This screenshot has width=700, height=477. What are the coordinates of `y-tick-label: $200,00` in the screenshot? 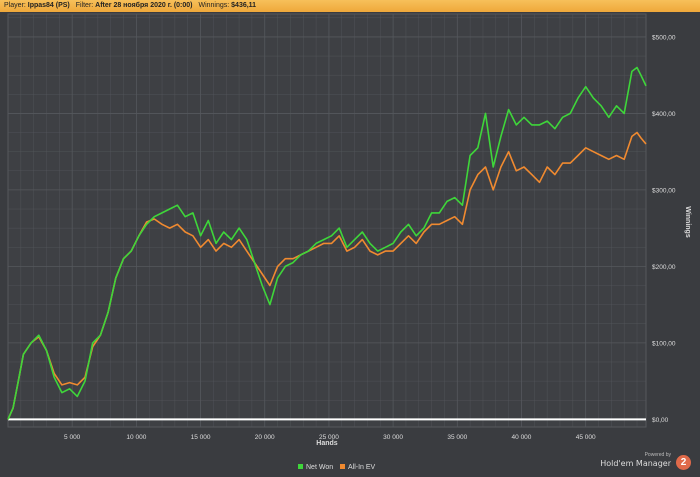 It's located at (664, 267).